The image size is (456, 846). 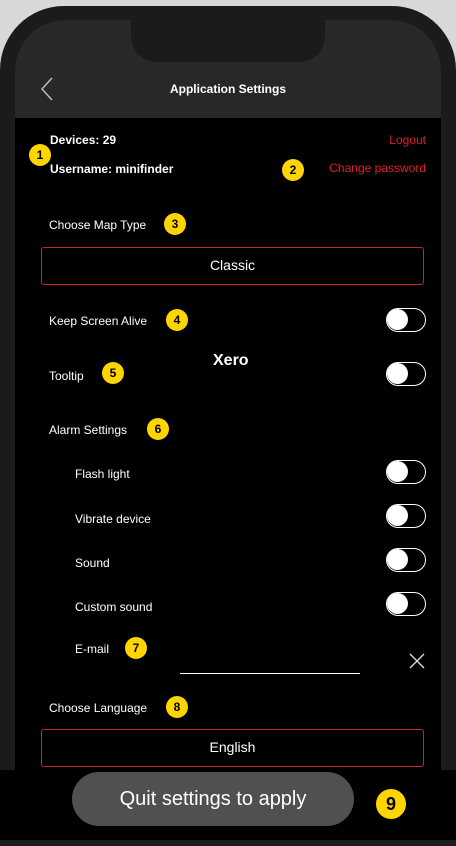 What do you see at coordinates (92, 563) in the screenshot?
I see `sound-label: Sound` at bounding box center [92, 563].